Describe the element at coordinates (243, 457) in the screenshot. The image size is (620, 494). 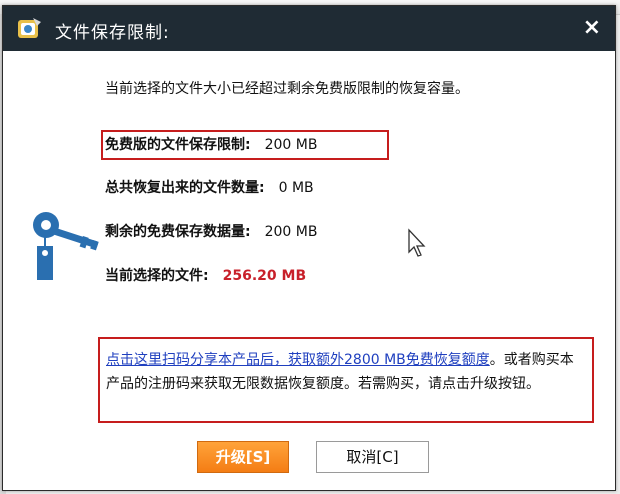
I see `upgrade-button: 升级[S]` at that location.